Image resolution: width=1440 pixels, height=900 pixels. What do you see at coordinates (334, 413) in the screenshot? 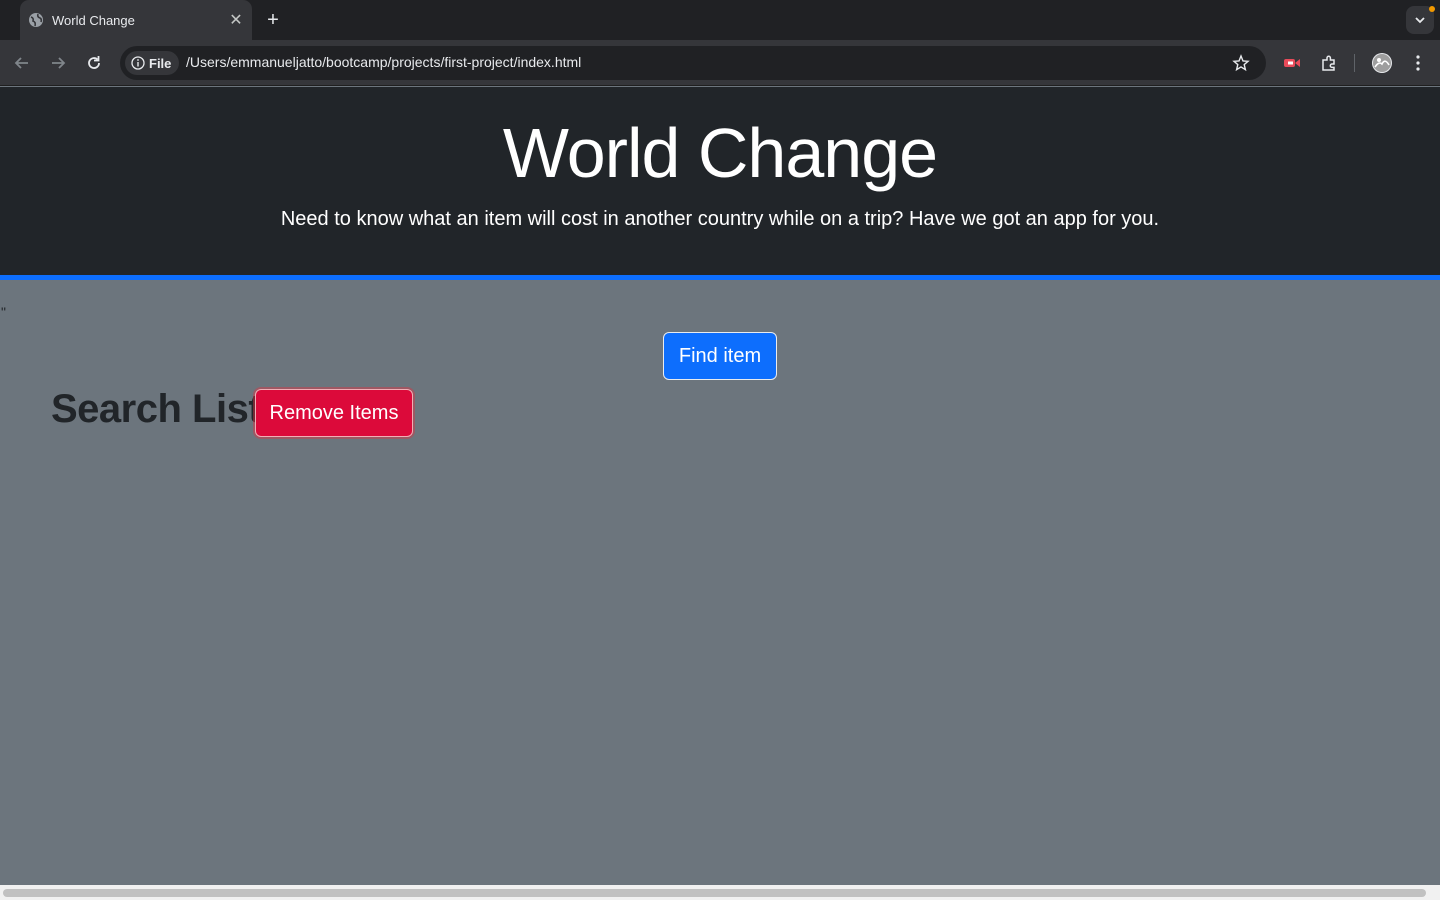
I see `remove-items-button: Remove Items` at bounding box center [334, 413].